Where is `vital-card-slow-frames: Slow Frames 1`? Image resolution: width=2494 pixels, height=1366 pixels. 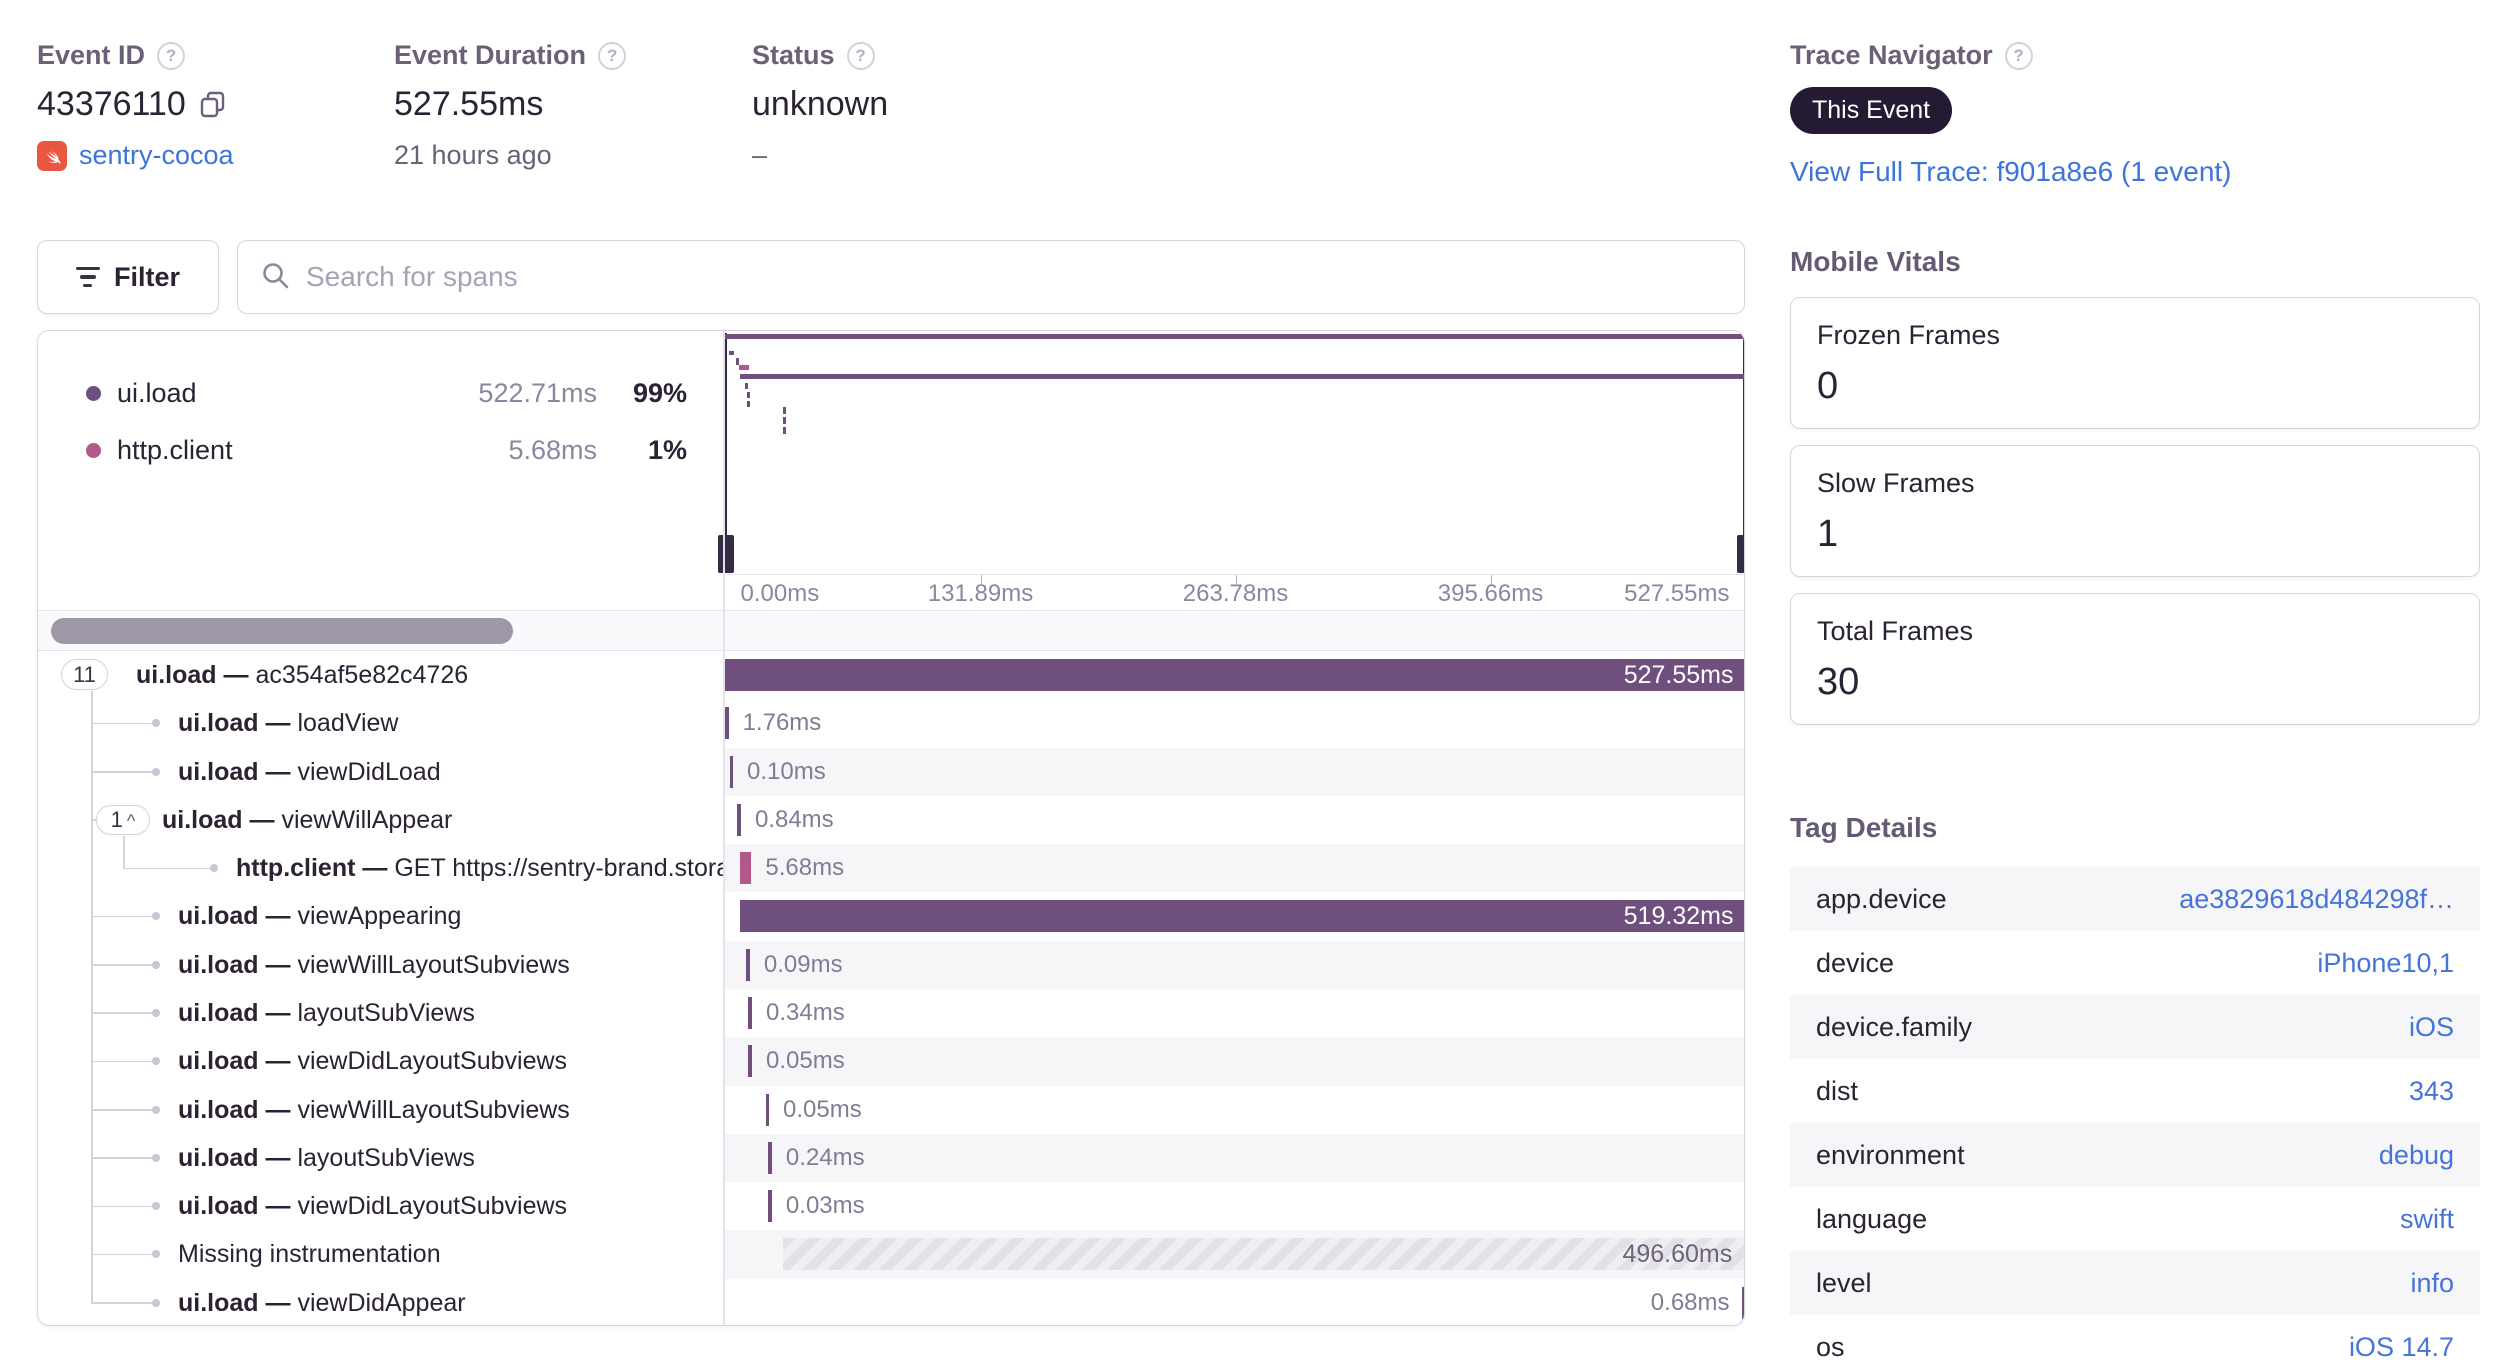
vital-card-slow-frames: Slow Frames 1 is located at coordinates (2135, 511).